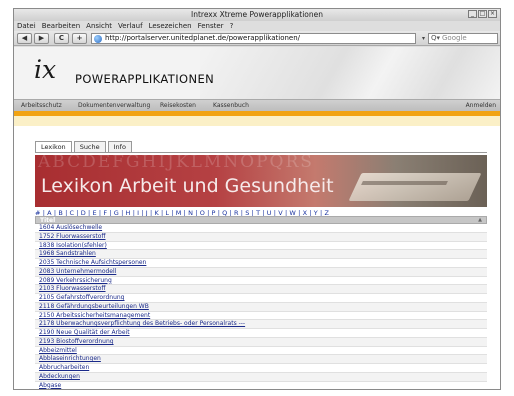 This screenshot has width=514, height=396. Describe the element at coordinates (423, 38) in the screenshot. I see `url-dropdown-icon: ▾` at that location.